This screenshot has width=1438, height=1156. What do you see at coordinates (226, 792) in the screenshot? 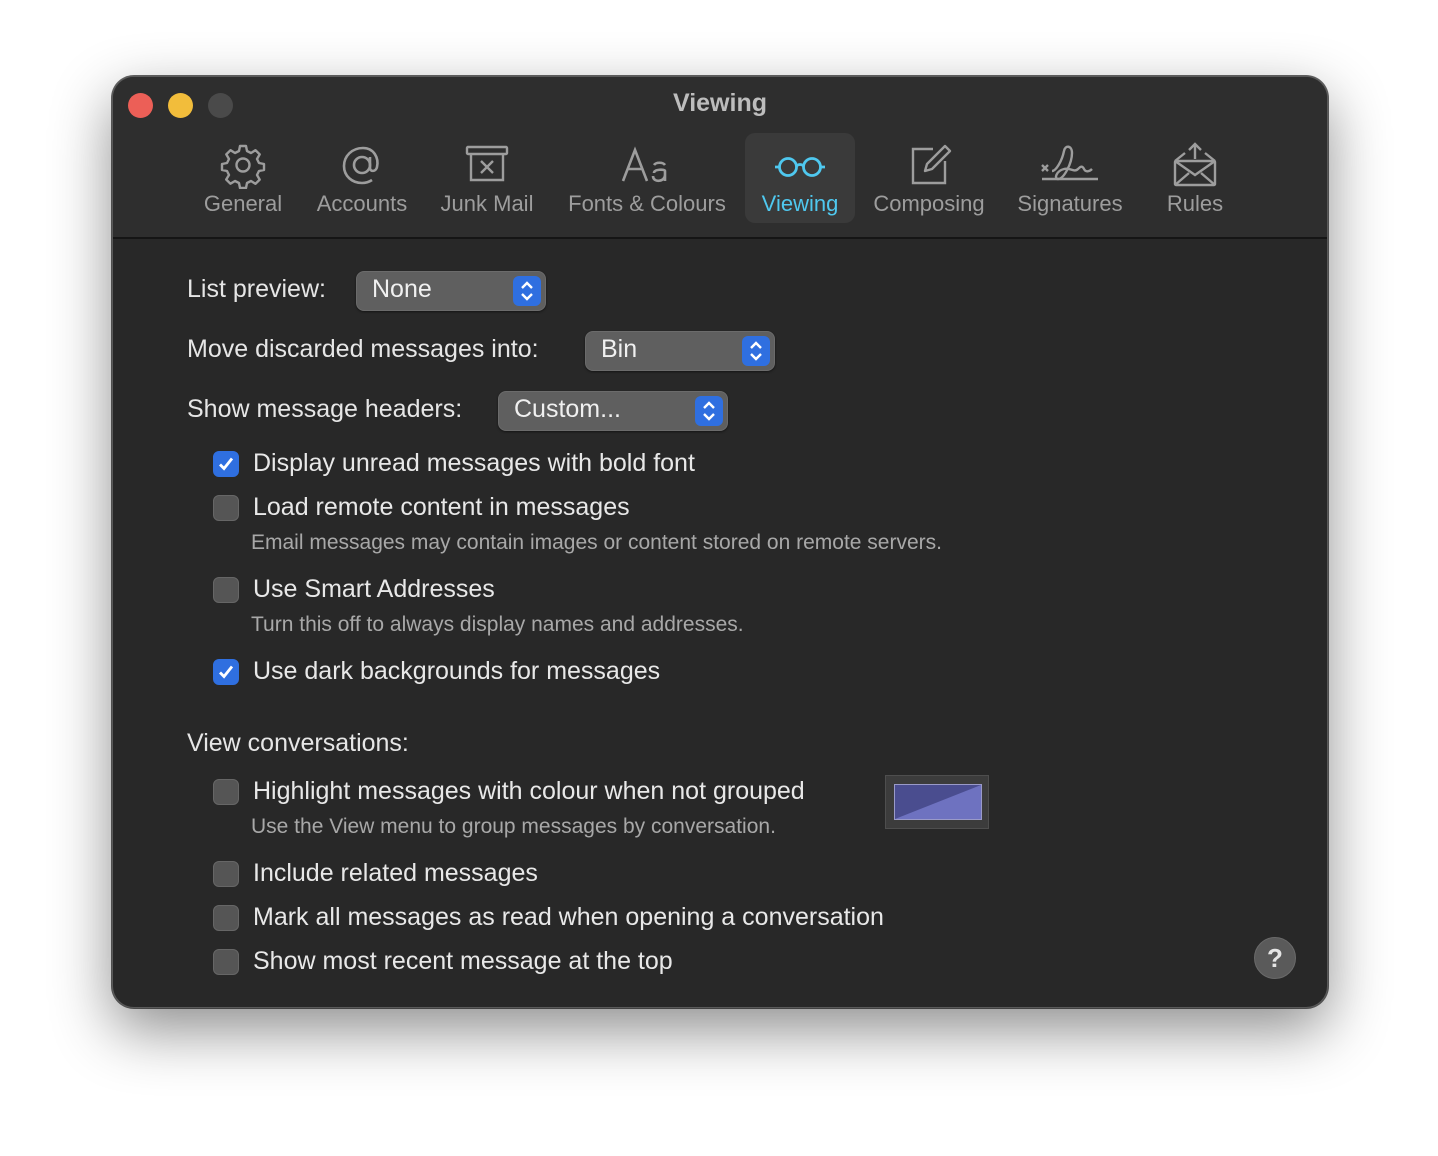
I see `highlight-checkbox` at bounding box center [226, 792].